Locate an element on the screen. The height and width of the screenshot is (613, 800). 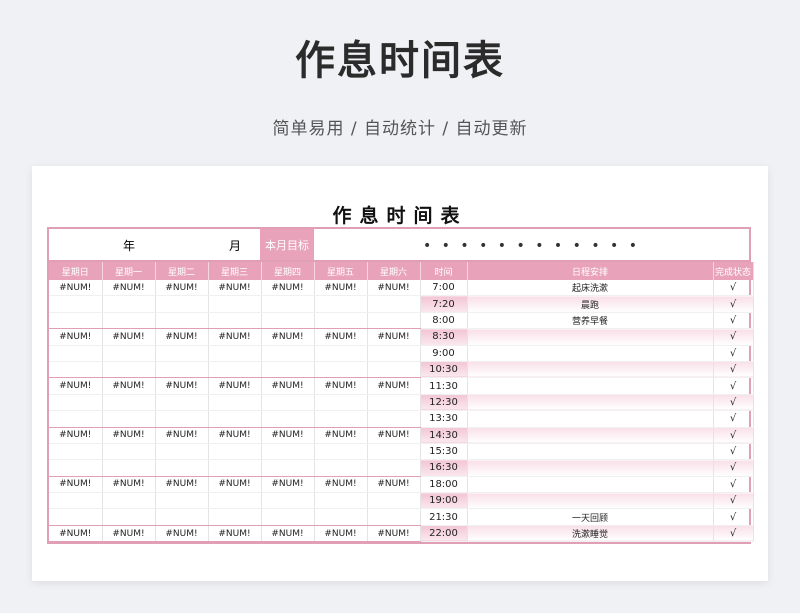
year-month-cell: 年 月 is located at coordinates (154, 244).